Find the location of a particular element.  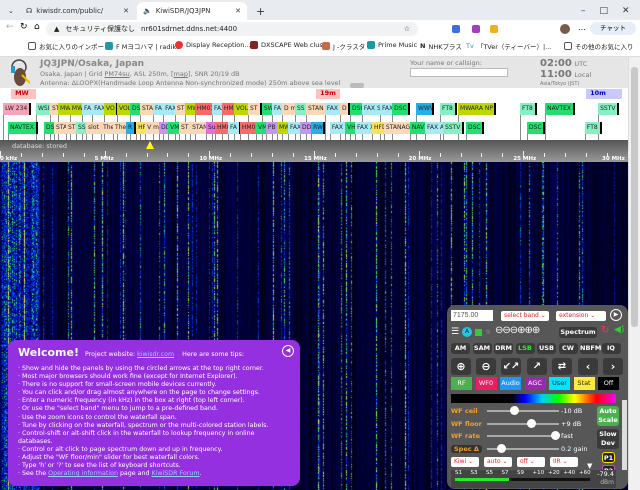

tab-kiwisdr-jq3jpn: 🔈 KiwiSDR/JQ3JPN ✕ is located at coordinates (192, 11).